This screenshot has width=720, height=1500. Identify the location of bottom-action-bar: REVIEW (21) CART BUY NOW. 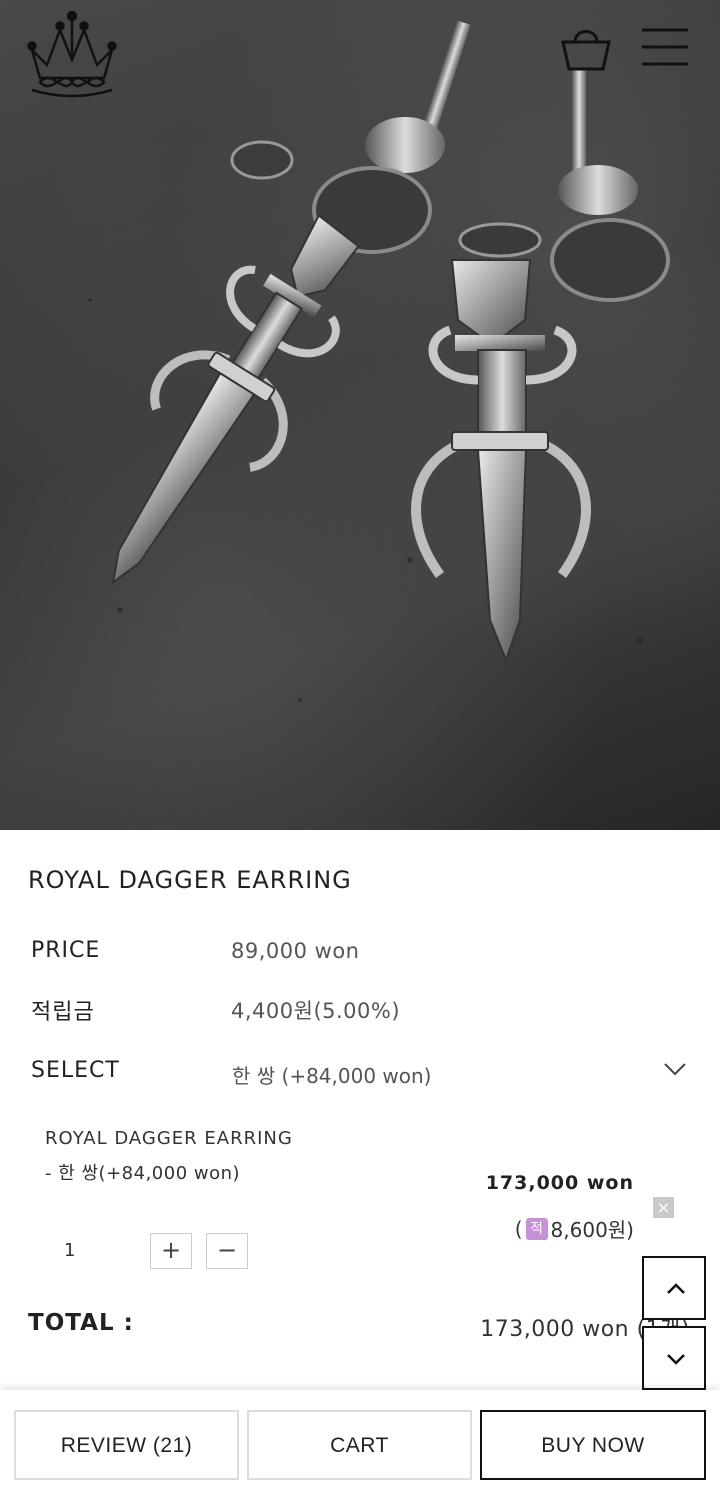
(360, 1445).